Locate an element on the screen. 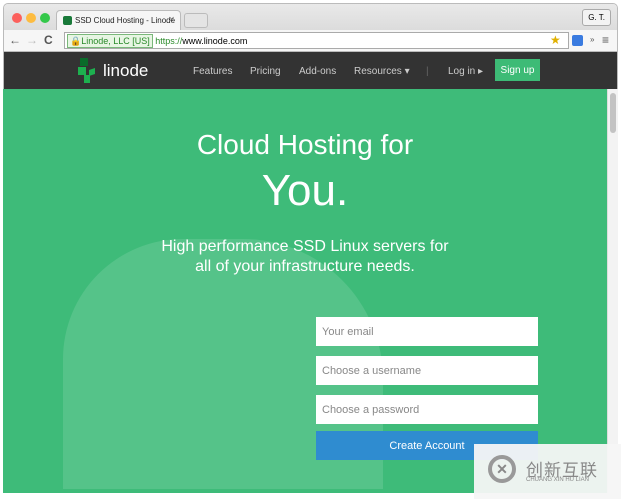 The width and height of the screenshot is (621, 499). linode-logo-icon is located at coordinates (86, 71).